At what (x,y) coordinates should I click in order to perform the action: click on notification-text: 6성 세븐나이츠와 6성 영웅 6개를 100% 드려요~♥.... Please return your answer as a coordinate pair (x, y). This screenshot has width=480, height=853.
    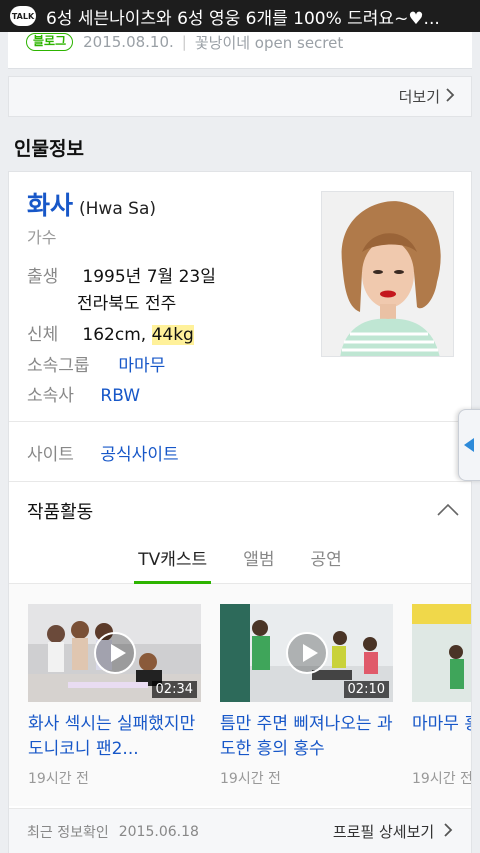
    Looking at the image, I should click on (243, 18).